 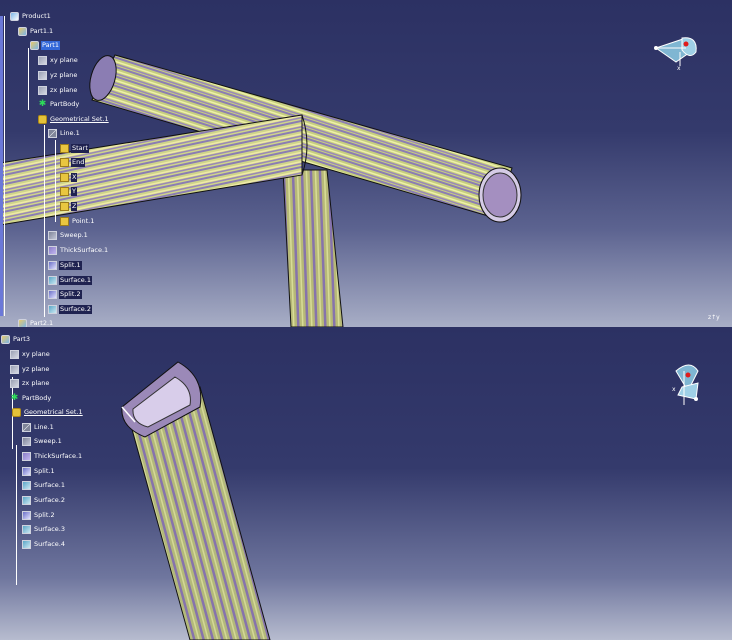 I want to click on tree-node-label: Part2.1, so click(x=42, y=323).